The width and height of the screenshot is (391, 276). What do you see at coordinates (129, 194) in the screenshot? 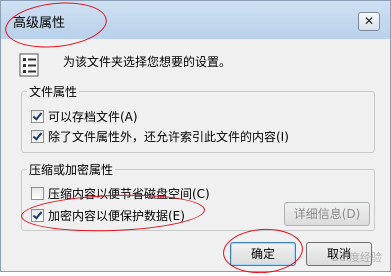
I see `compress-checkbox-label: 压缩内容以便节省磁盘空间(C)` at bounding box center [129, 194].